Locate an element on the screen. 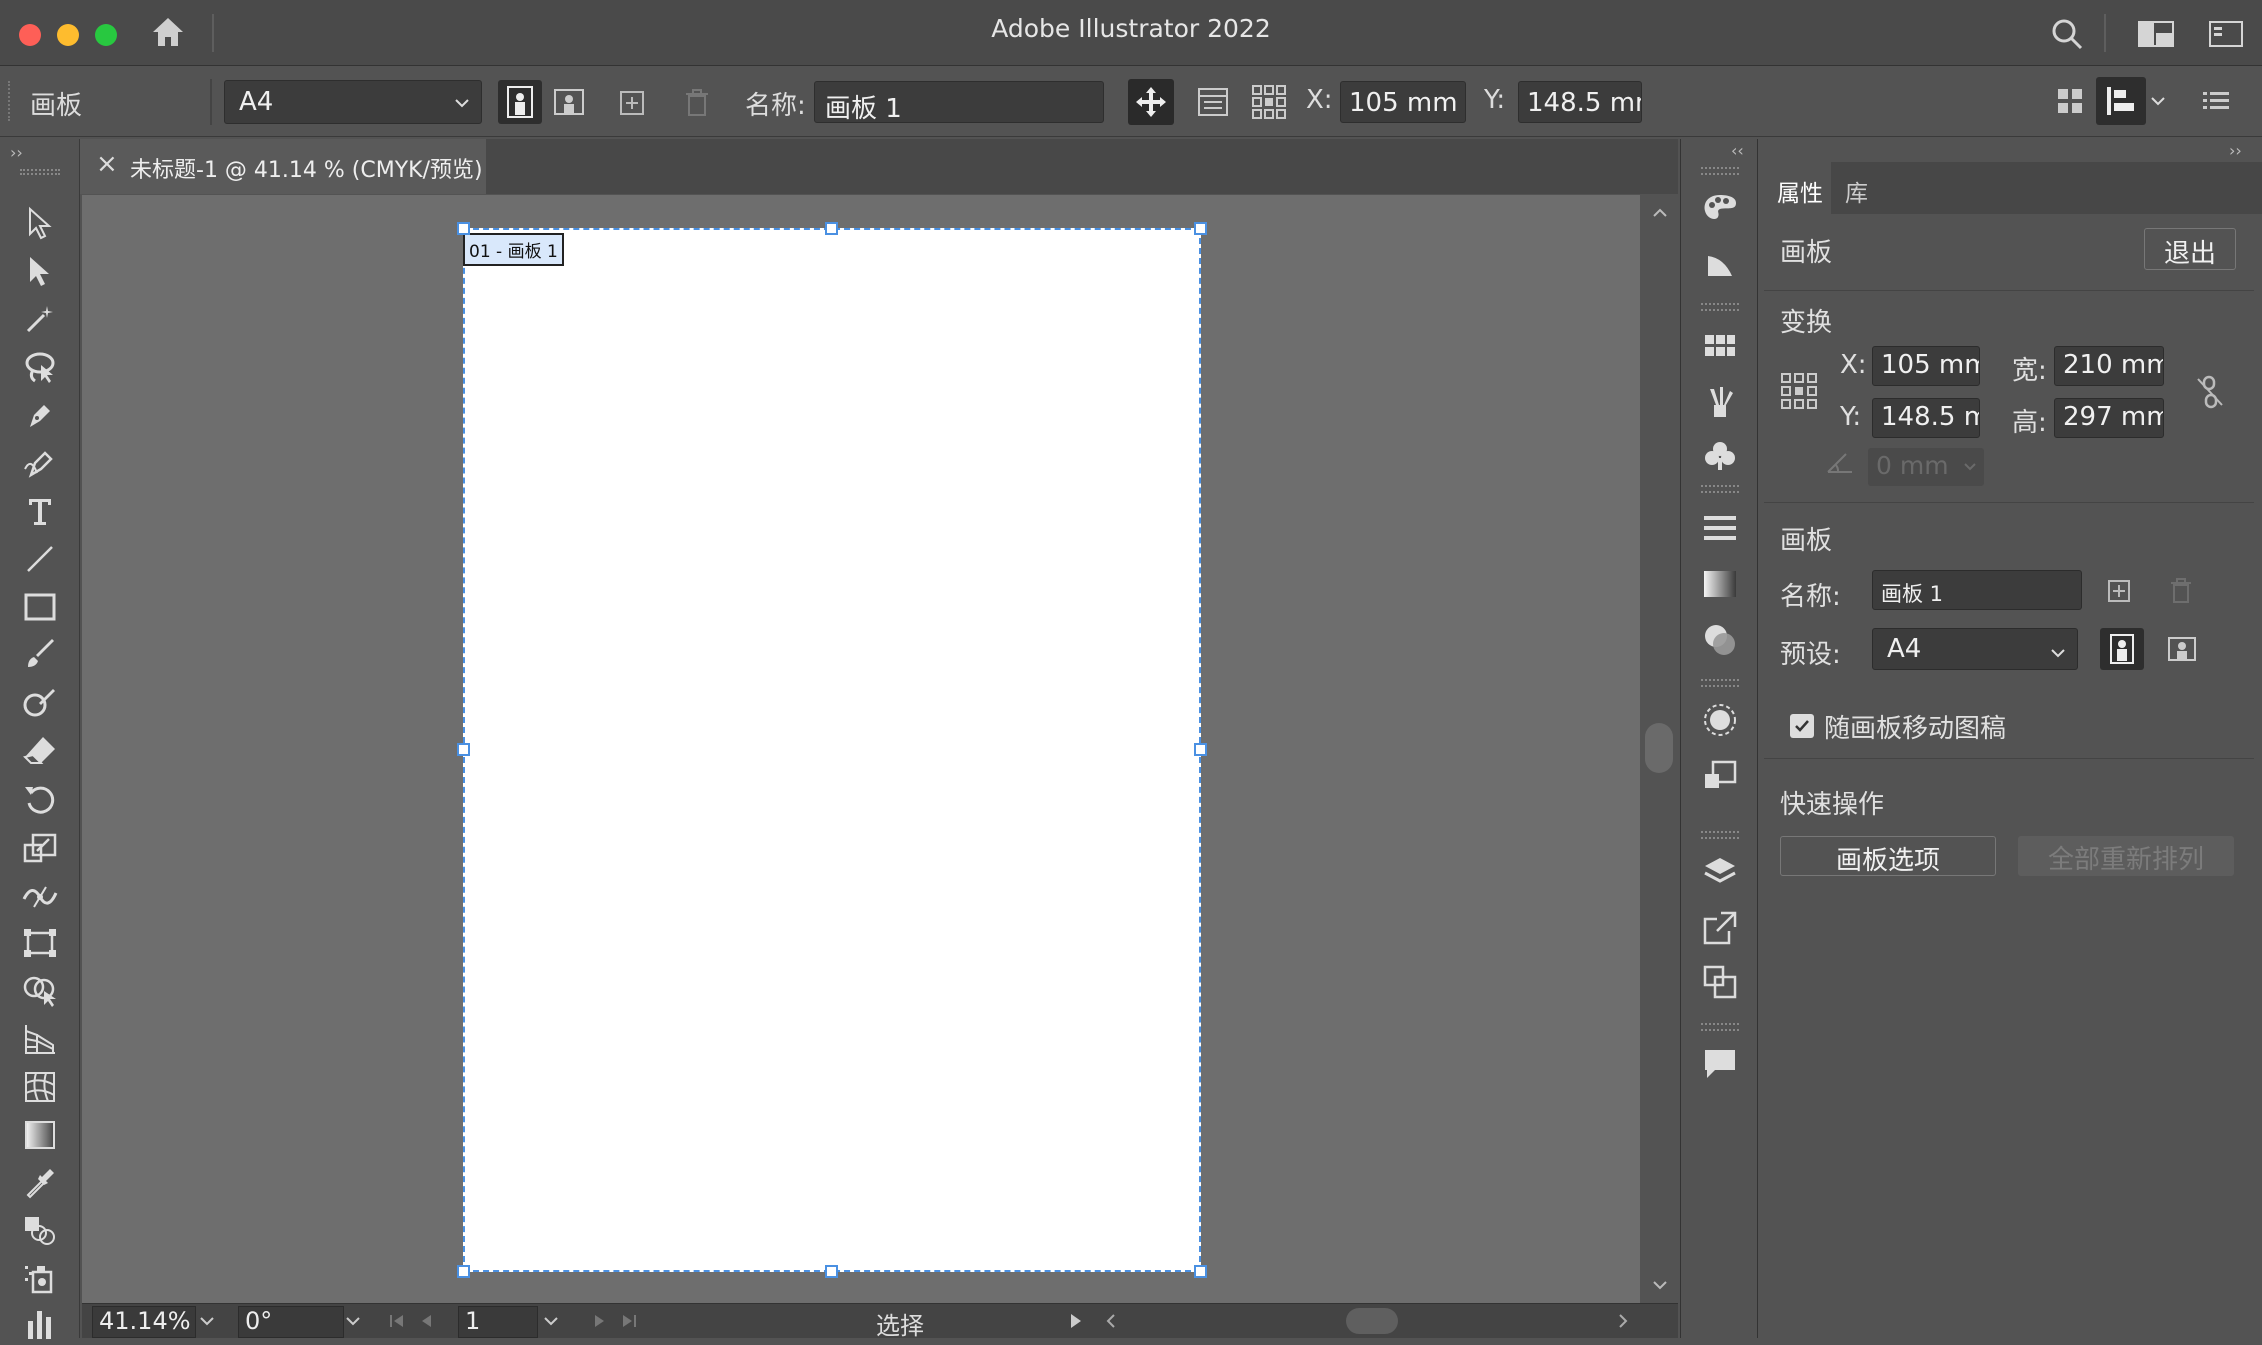  zoom-input: 41.14% is located at coordinates (144, 1322).